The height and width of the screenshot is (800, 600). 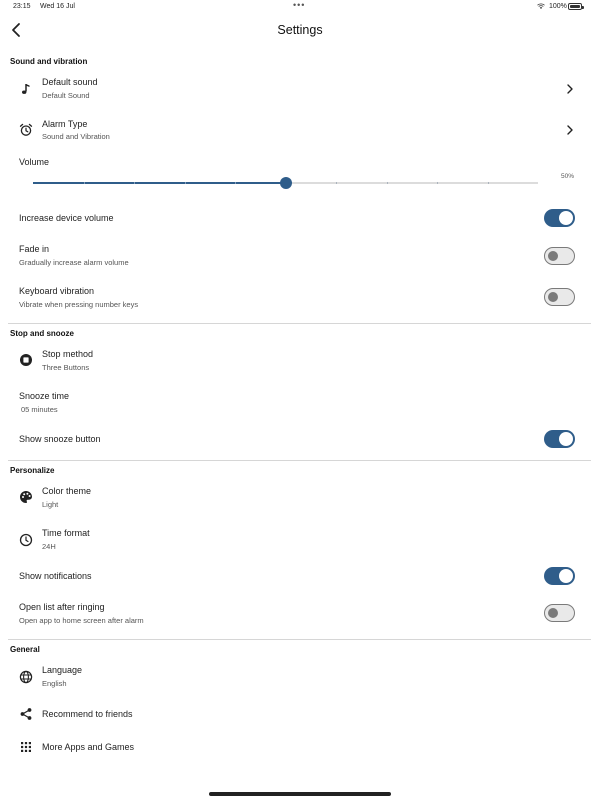 I want to click on fade-in-toggle, so click(x=559, y=256).